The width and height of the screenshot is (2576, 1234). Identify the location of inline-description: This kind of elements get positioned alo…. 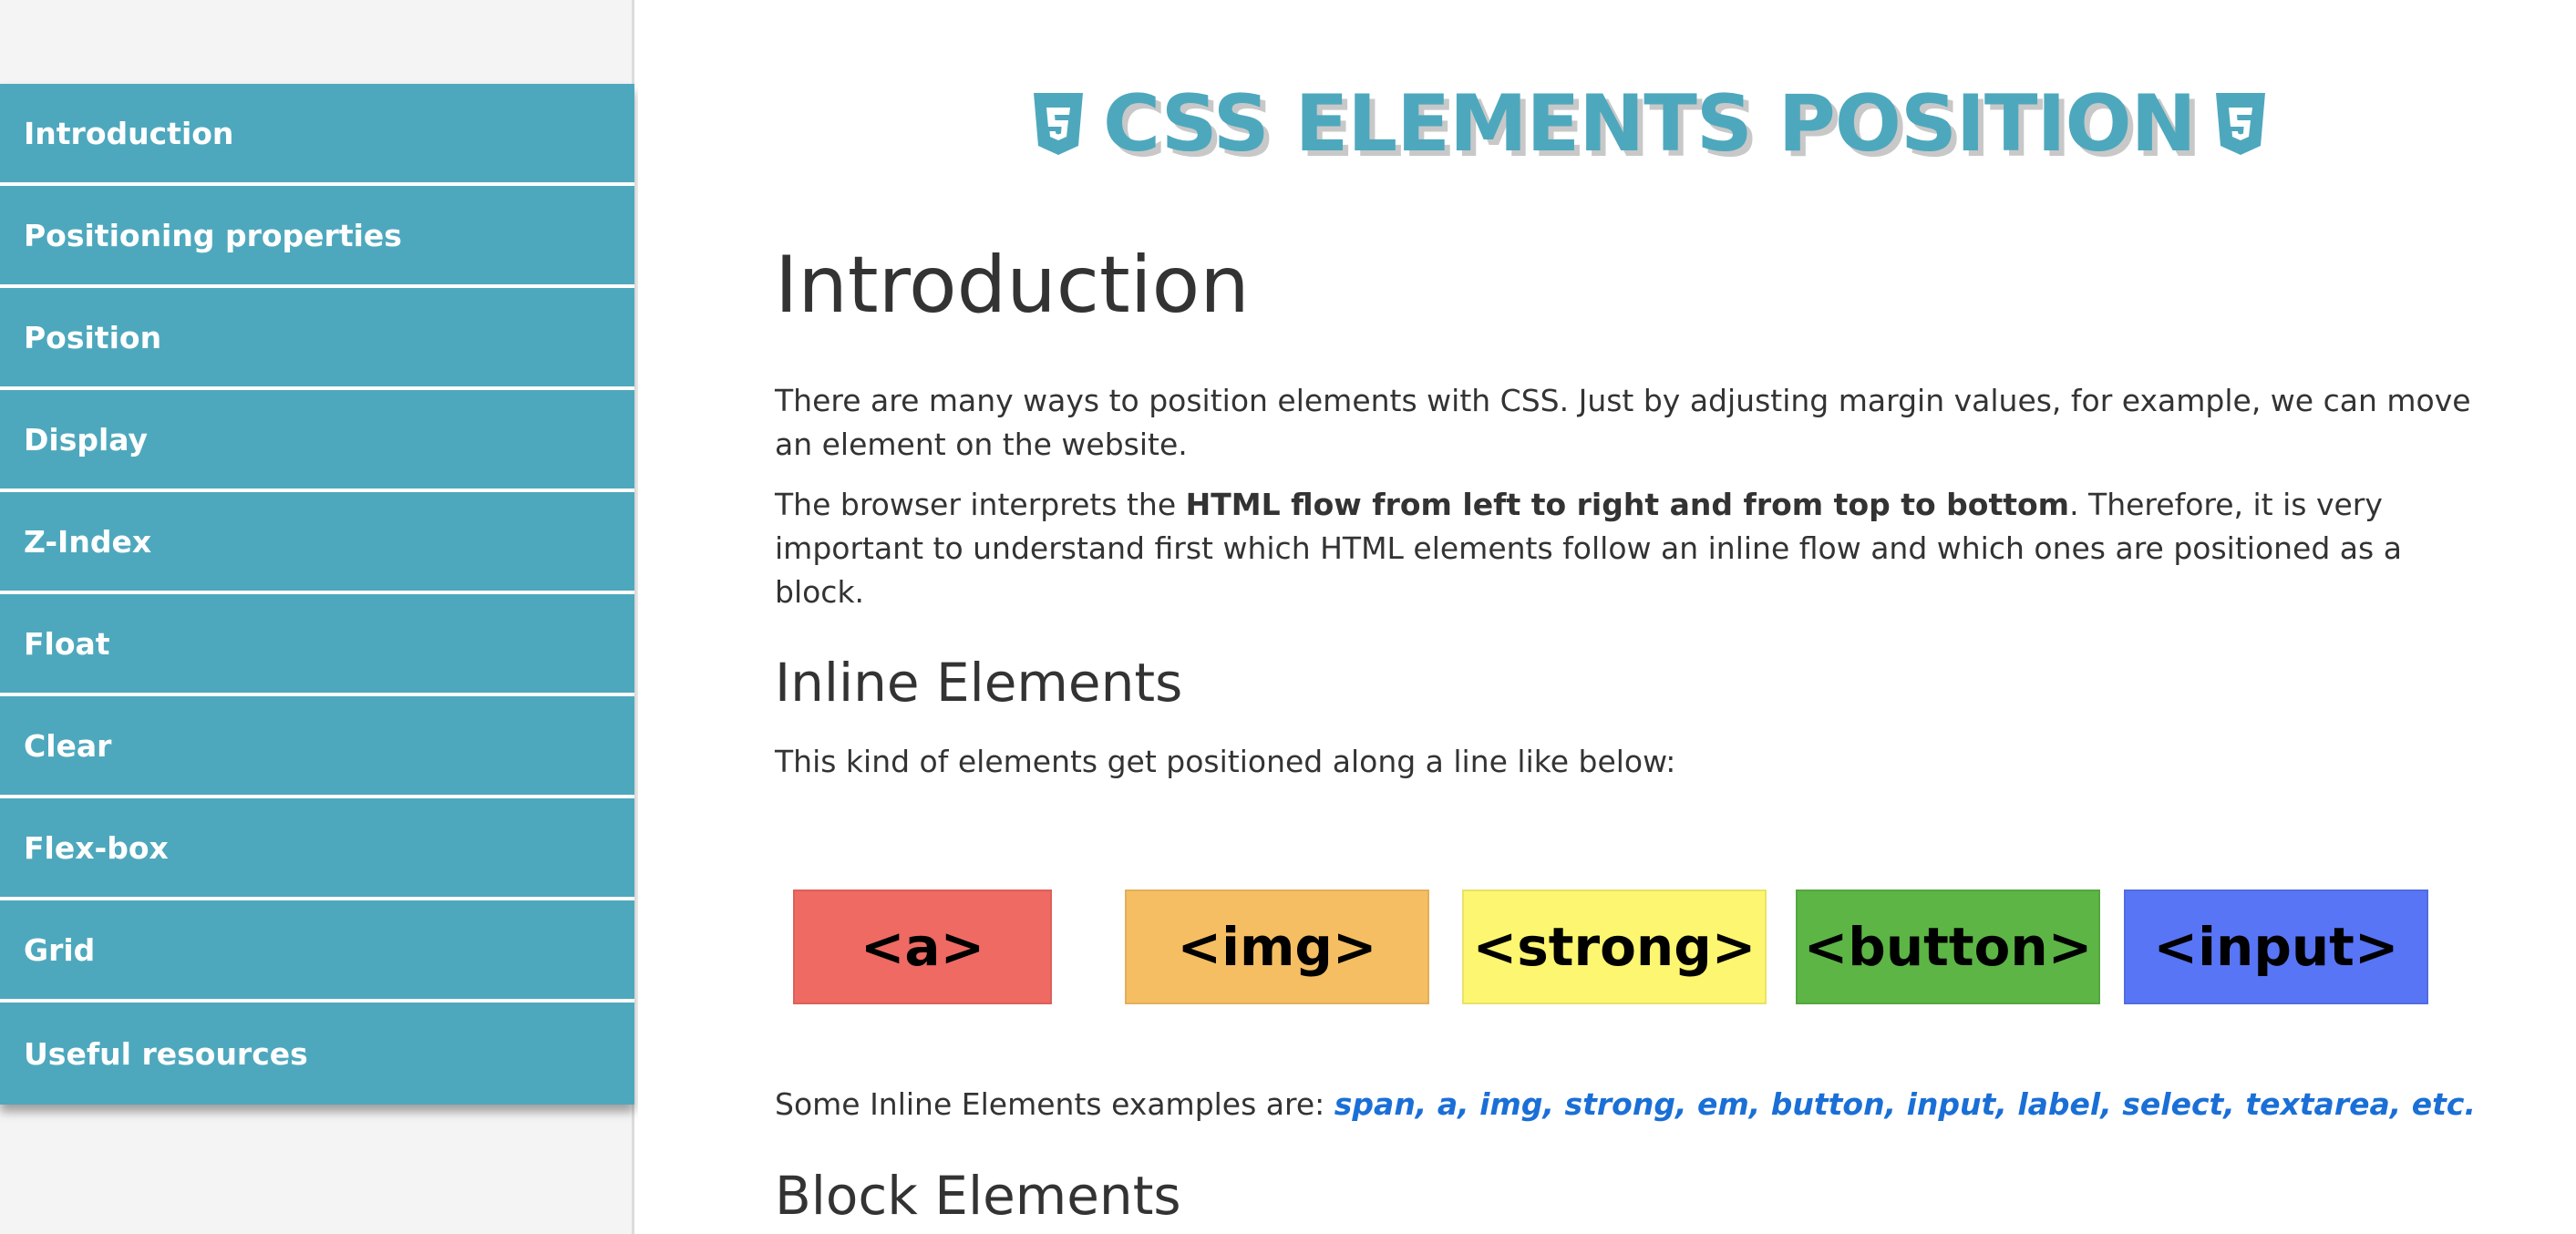
(1225, 761).